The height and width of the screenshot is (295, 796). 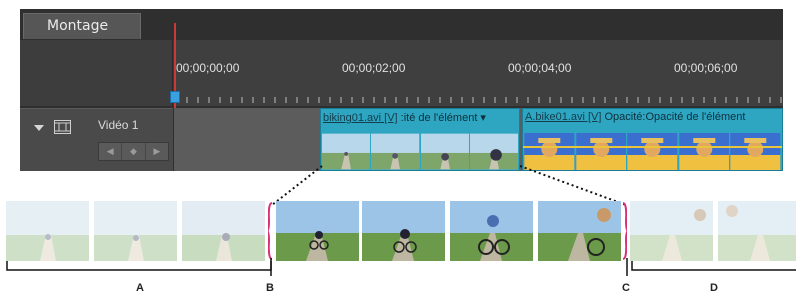 I want to click on clip-effect: Opacité:Opacité de l'élément, so click(x=675, y=117).